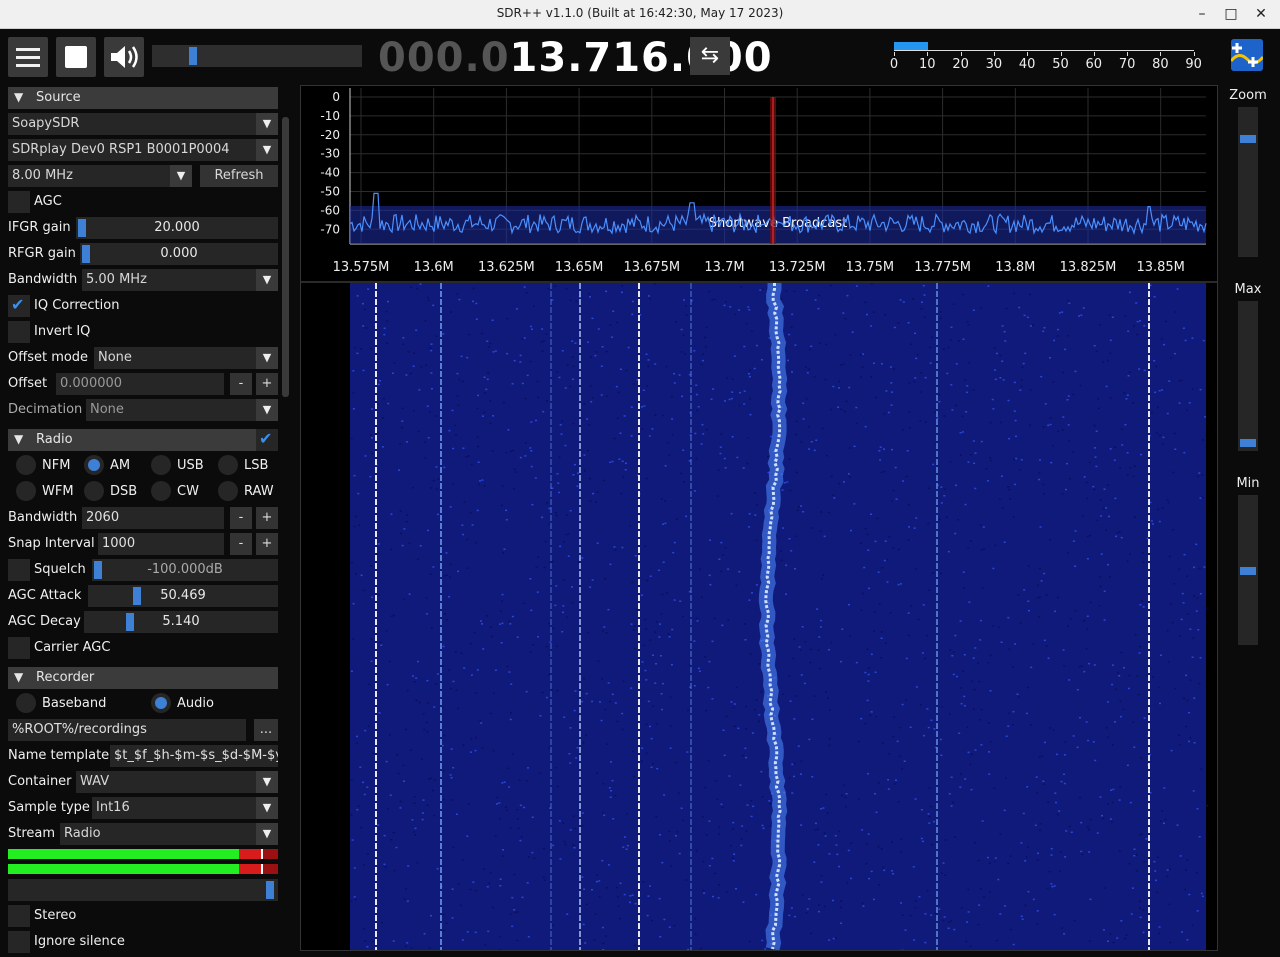 This screenshot has height=957, width=1280. I want to click on min-slider, so click(1248, 570).